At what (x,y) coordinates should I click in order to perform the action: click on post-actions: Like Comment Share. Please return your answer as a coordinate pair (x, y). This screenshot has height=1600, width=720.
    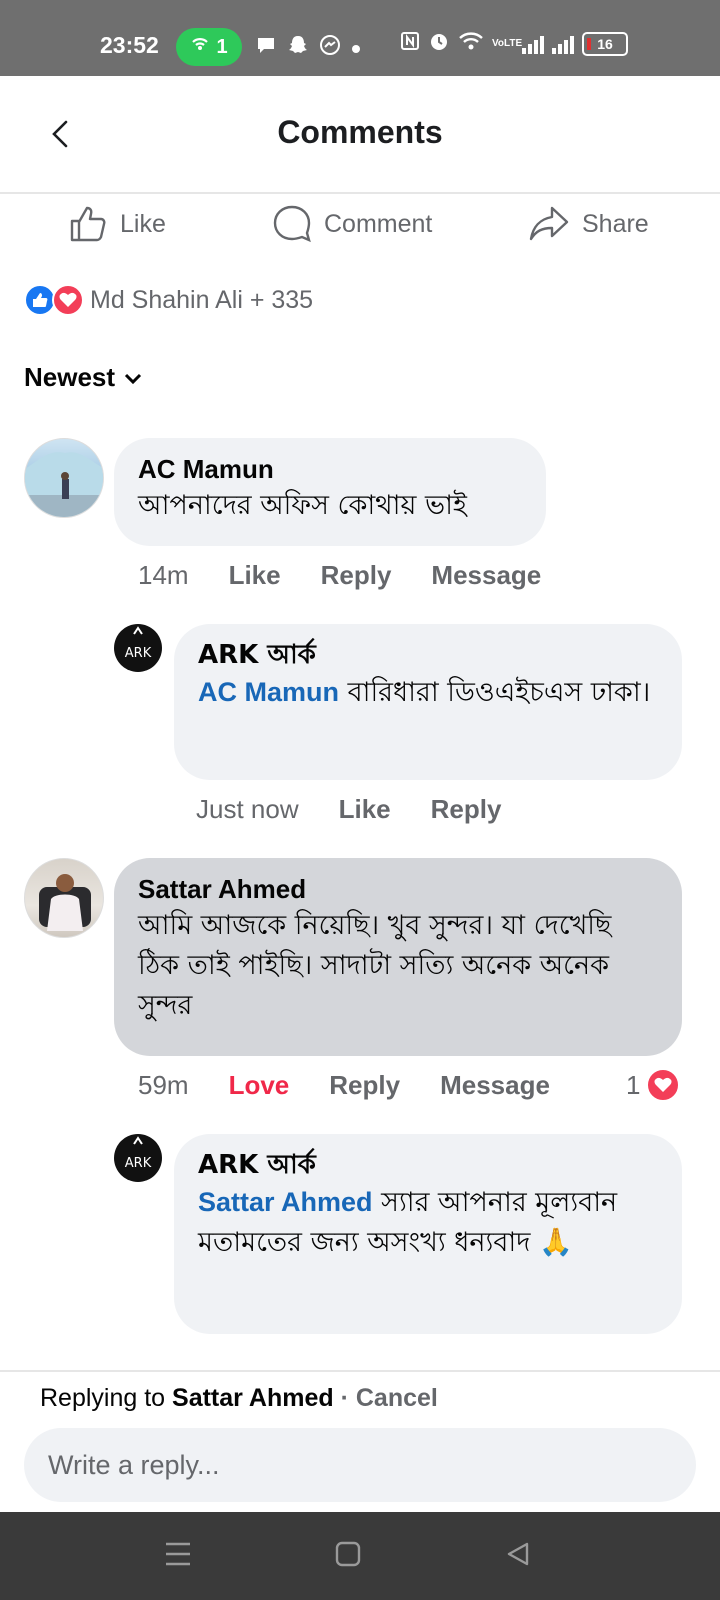
    Looking at the image, I should click on (360, 224).